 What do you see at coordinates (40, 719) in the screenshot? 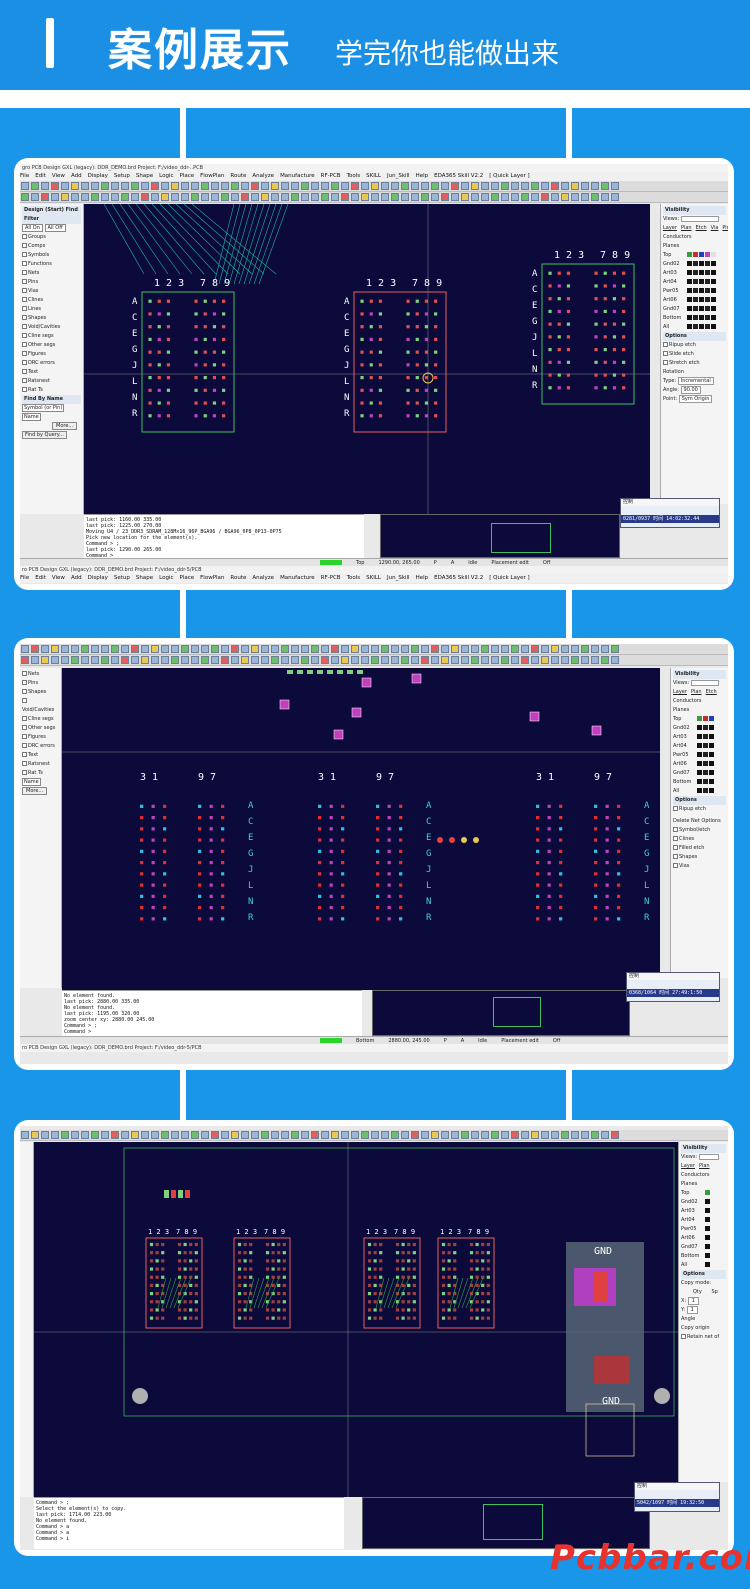
I see `filter-item: Cline segs` at bounding box center [40, 719].